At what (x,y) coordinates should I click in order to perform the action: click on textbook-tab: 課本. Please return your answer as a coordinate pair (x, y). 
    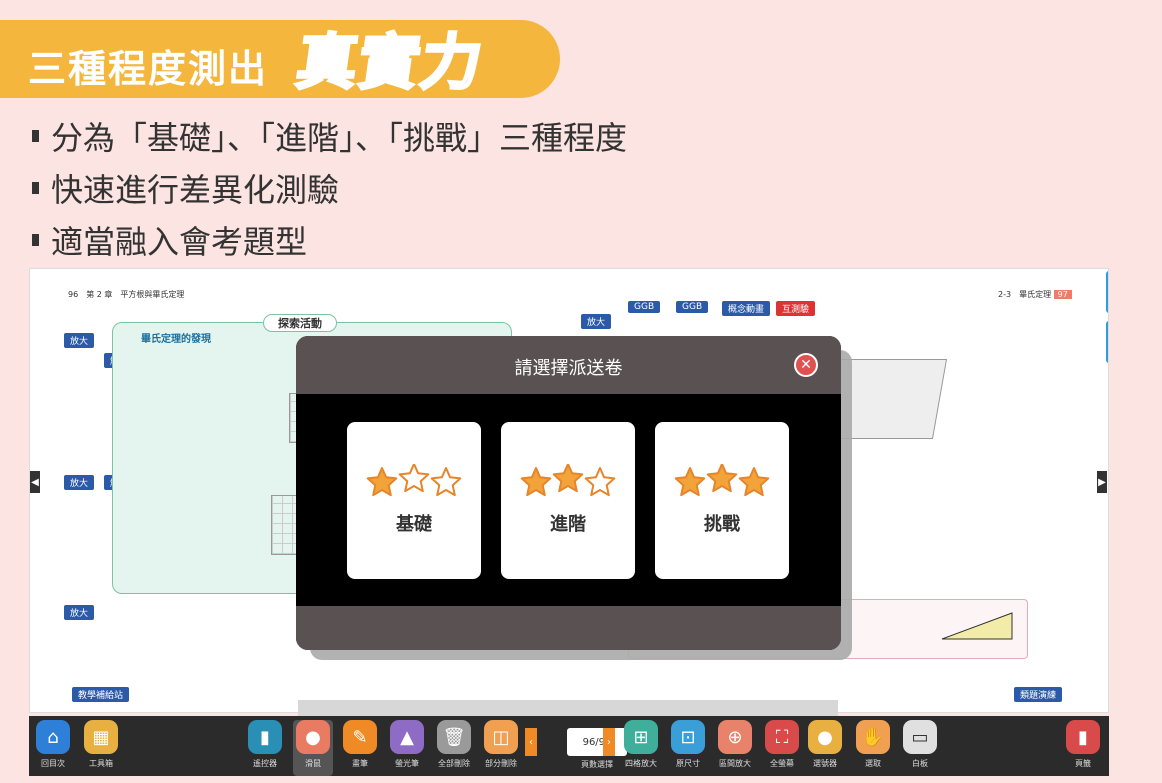
    Looking at the image, I should click on (1107, 292).